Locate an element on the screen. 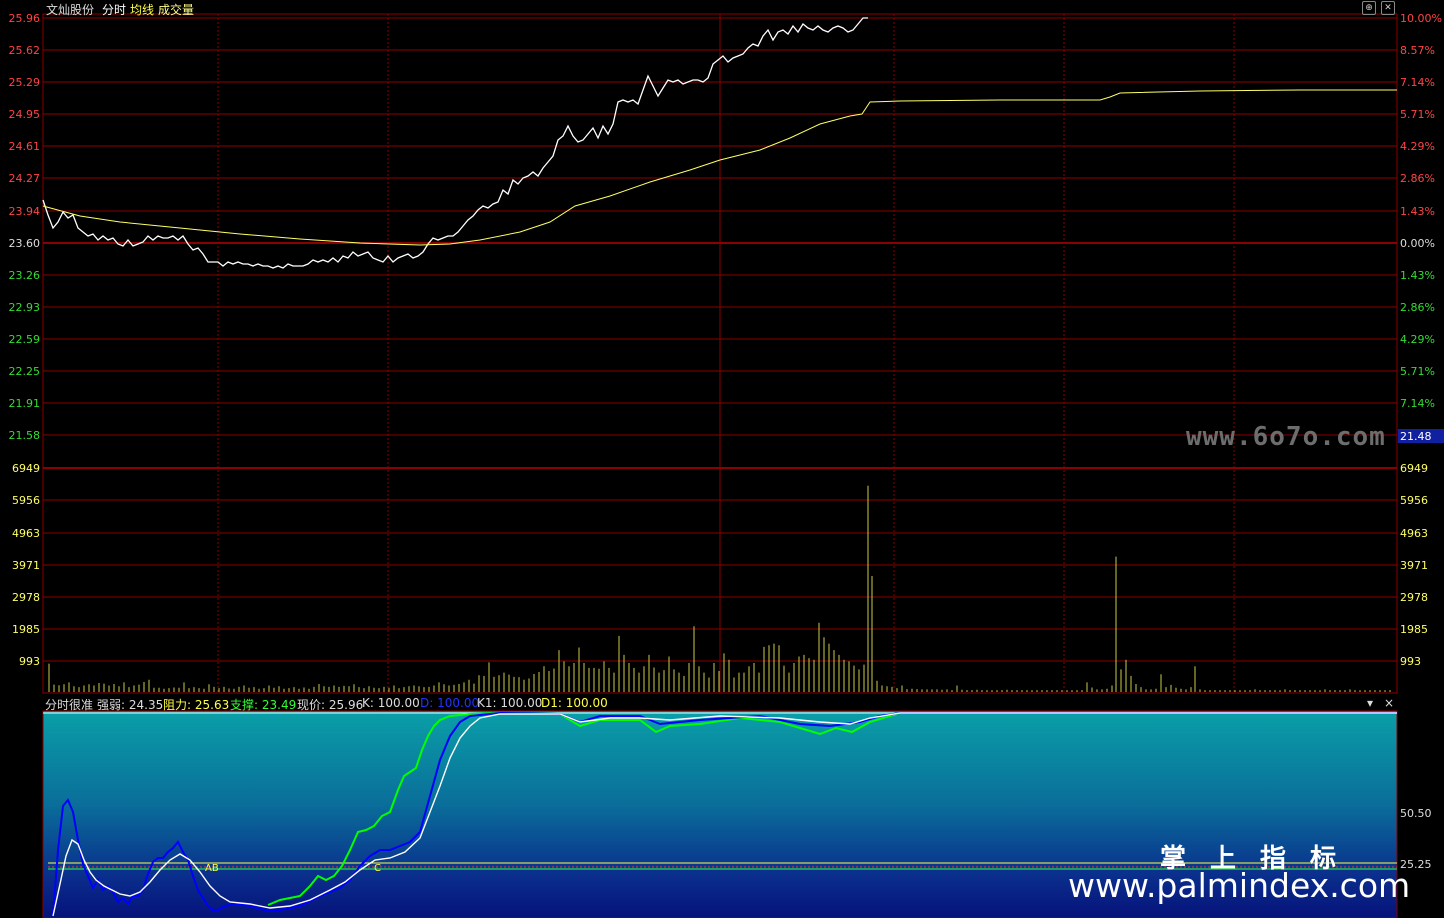 The image size is (1444, 918). tab-volume: 成交量 is located at coordinates (176, 9).